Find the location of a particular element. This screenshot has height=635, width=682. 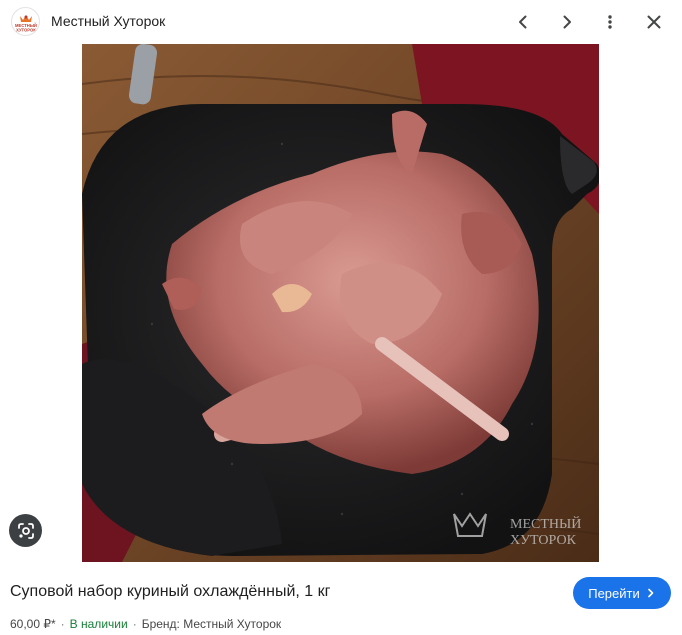

site-logo-icon: МЕСТНЫЙ ХУТОРОК is located at coordinates (25, 23).